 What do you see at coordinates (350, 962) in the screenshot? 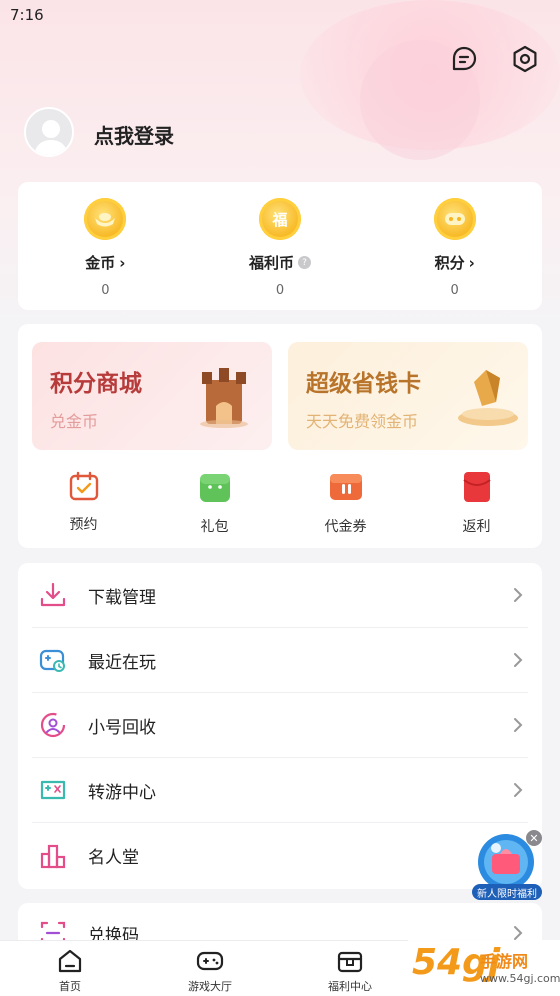
I see `welfare-center-icon` at bounding box center [350, 962].